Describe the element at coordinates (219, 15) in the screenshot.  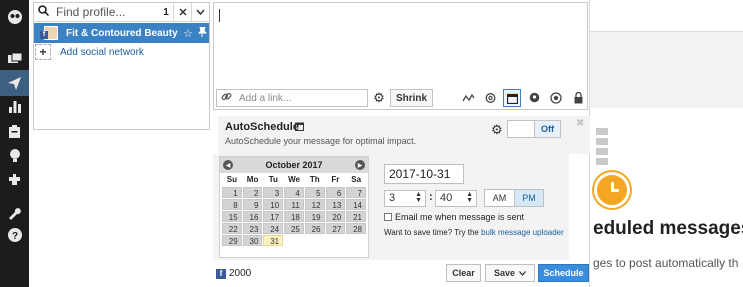
I see `text-caret` at that location.